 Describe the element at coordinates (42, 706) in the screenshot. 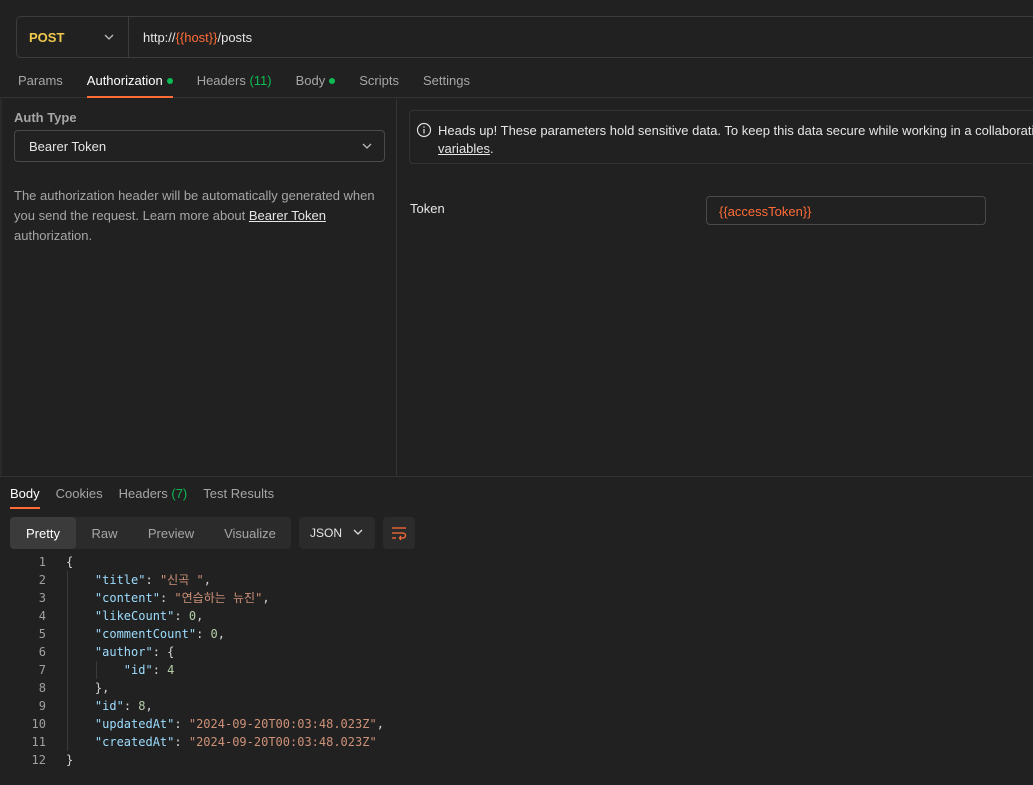

I see `line-number: 9` at that location.